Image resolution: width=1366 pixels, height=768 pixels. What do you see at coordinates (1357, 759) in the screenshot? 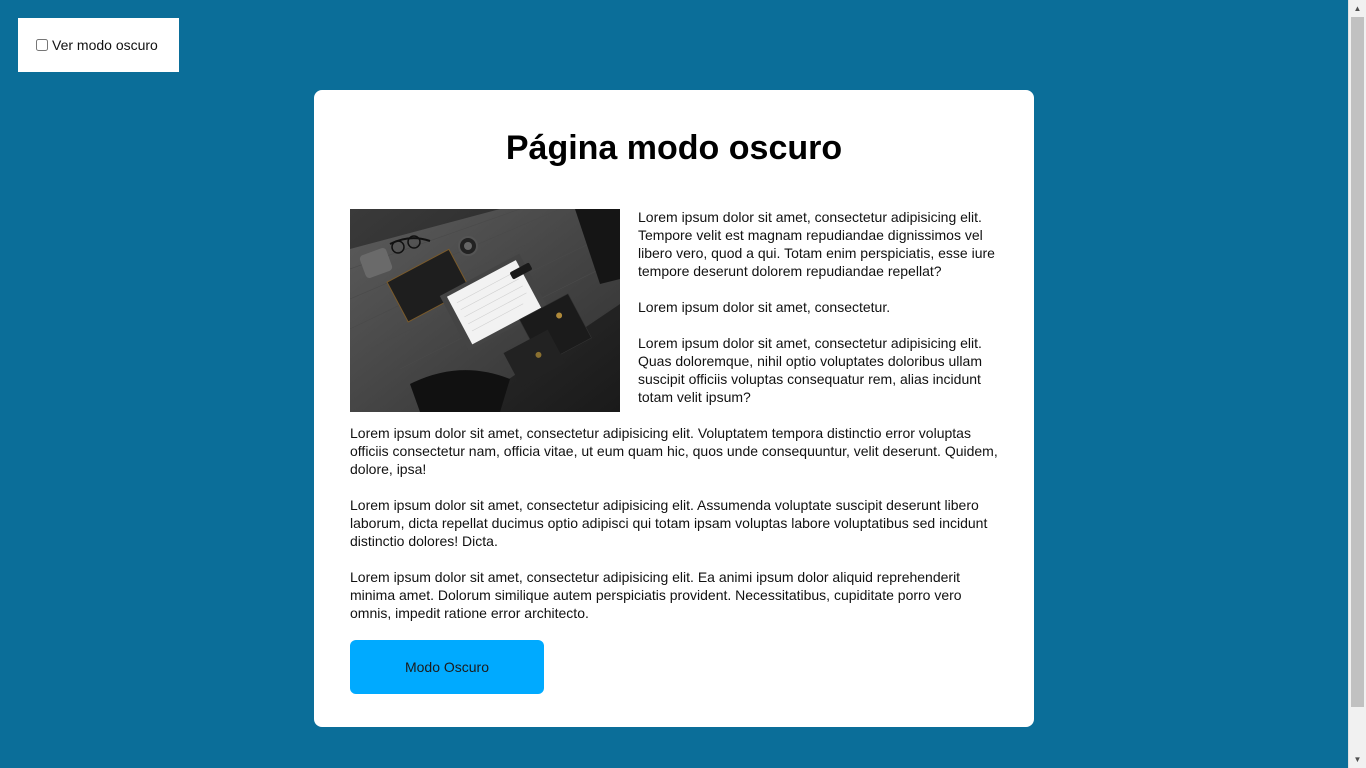
I see `scroll-down-arrow-icon: ▼` at bounding box center [1357, 759].